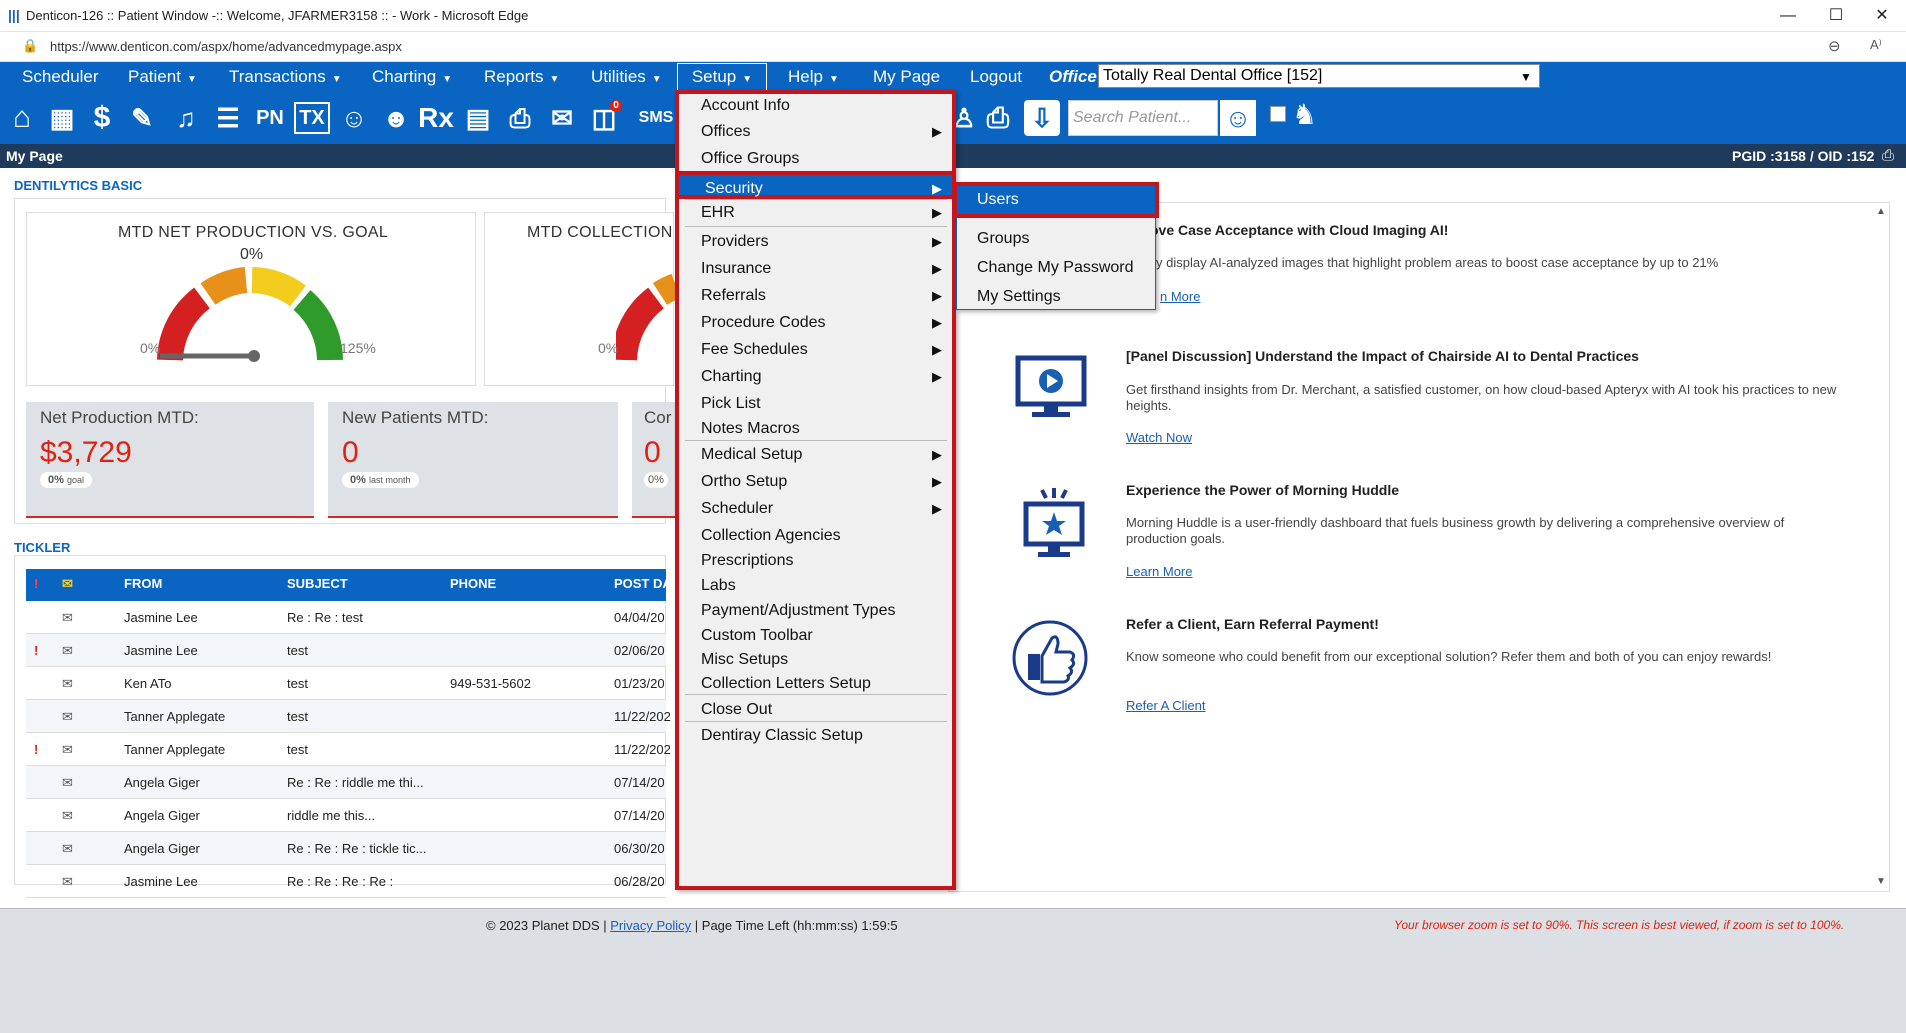 The height and width of the screenshot is (1033, 1906). I want to click on setup-menu-item-scheduler: Scheduler ▶, so click(815, 509).